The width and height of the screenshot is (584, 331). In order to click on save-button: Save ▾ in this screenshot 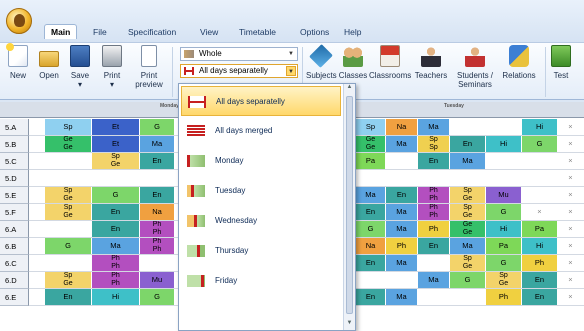, I will do `click(80, 67)`.